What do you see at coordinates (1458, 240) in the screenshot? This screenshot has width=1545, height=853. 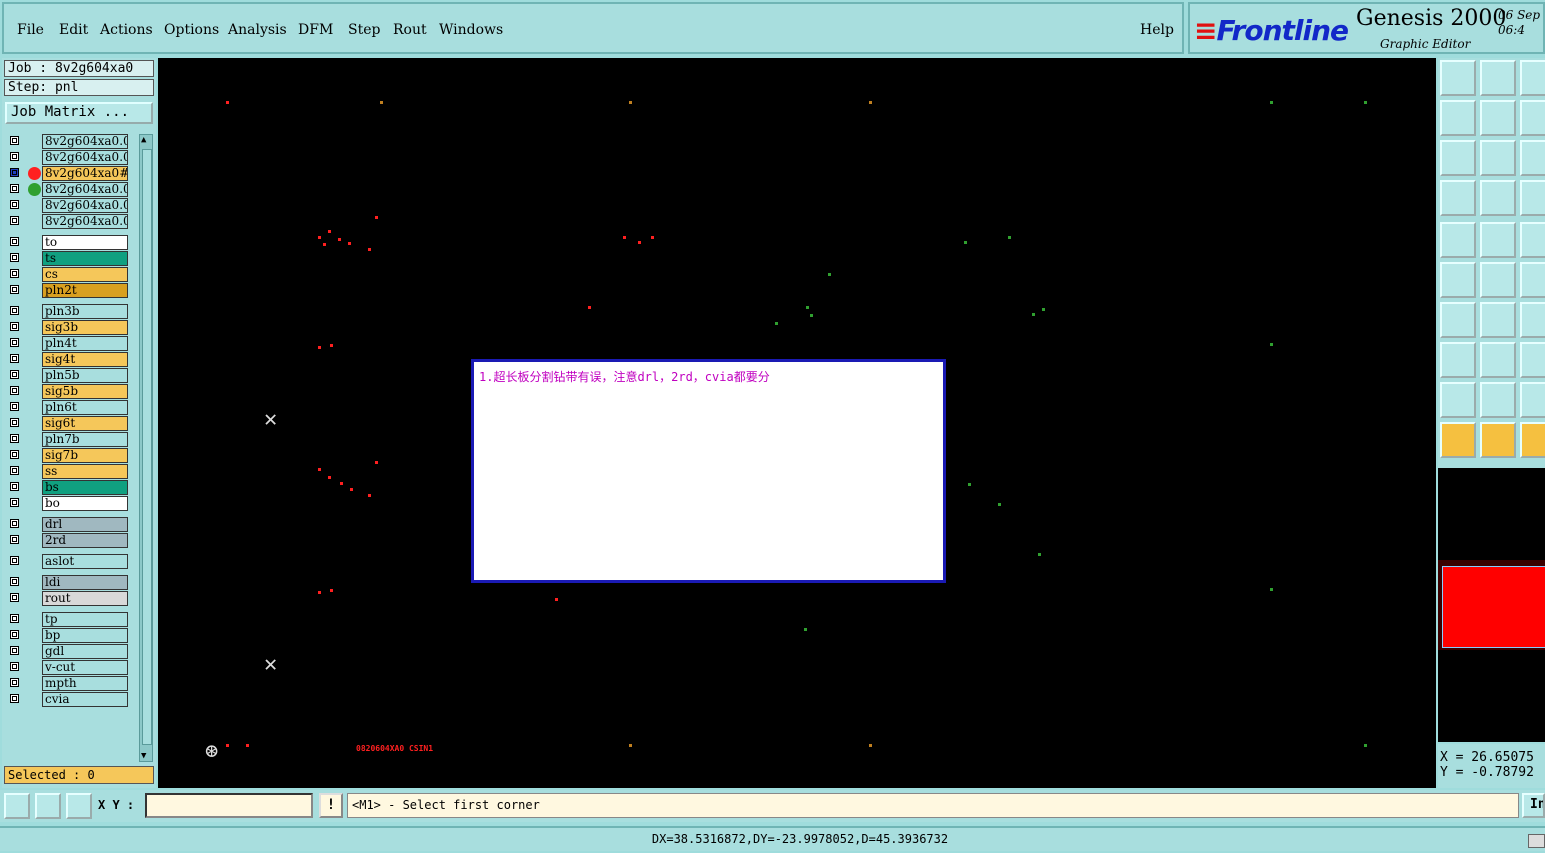 I see `fill-icon` at bounding box center [1458, 240].